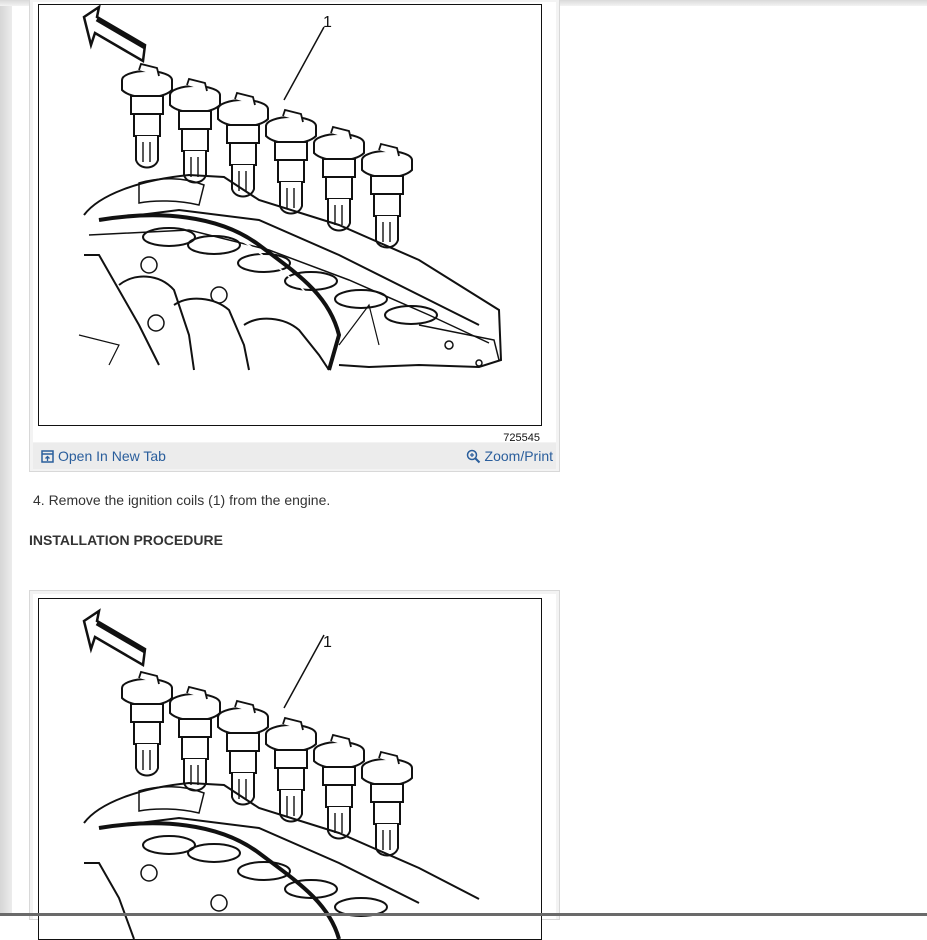  Describe the element at coordinates (473, 456) in the screenshot. I see `zoom-in-icon` at that location.